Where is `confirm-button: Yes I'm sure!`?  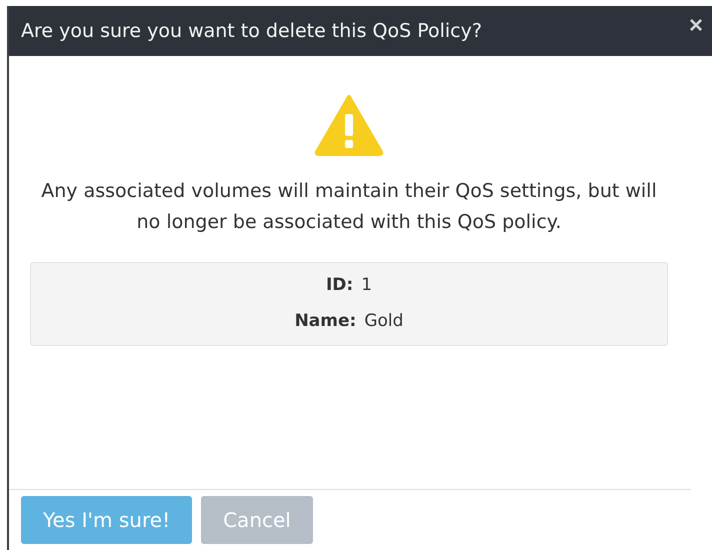
confirm-button: Yes I'm sure! is located at coordinates (106, 520).